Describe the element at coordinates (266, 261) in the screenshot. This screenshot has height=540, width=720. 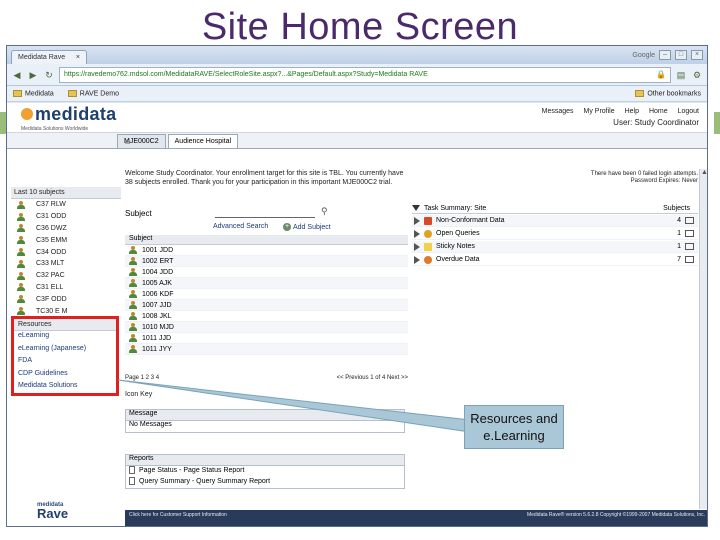
I see `table-row: 1002 ERT` at that location.